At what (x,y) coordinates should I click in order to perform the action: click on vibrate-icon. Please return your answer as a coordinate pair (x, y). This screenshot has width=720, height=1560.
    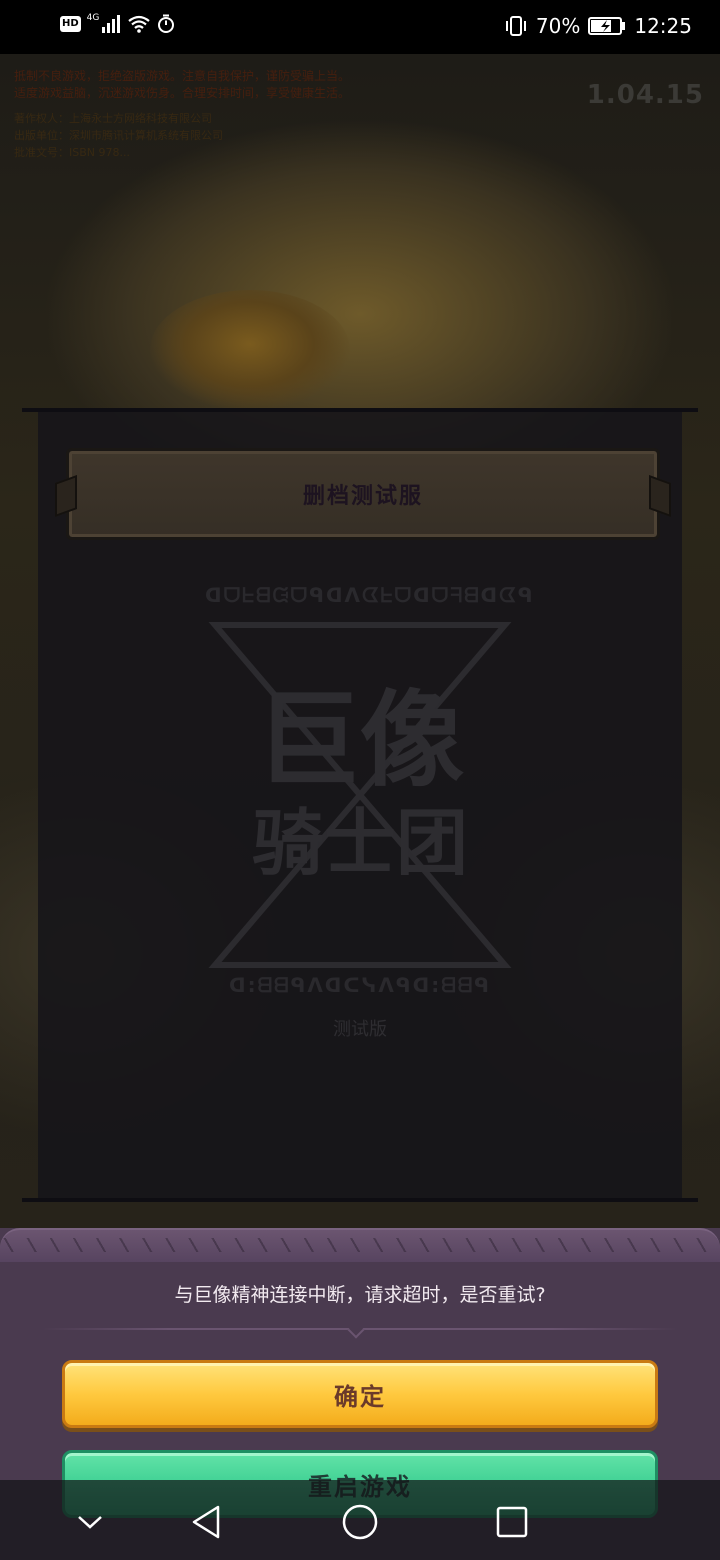
    Looking at the image, I should click on (515, 26).